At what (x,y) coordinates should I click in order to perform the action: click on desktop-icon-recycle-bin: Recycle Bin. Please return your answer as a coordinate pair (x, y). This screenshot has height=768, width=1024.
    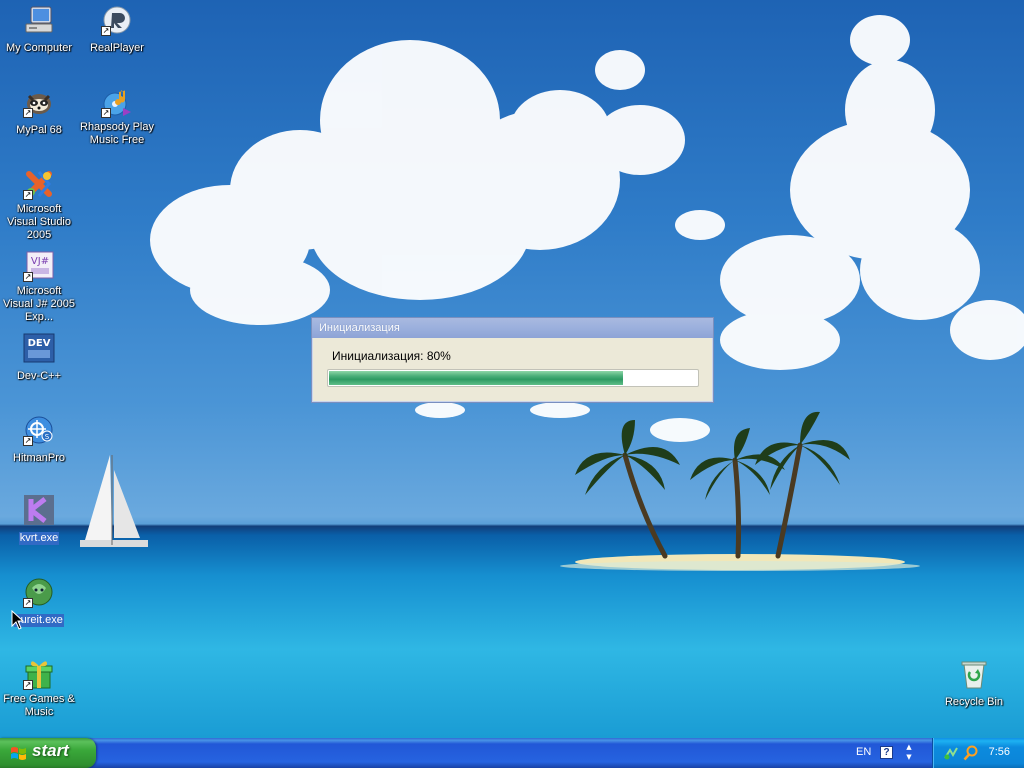
    Looking at the image, I should click on (974, 683).